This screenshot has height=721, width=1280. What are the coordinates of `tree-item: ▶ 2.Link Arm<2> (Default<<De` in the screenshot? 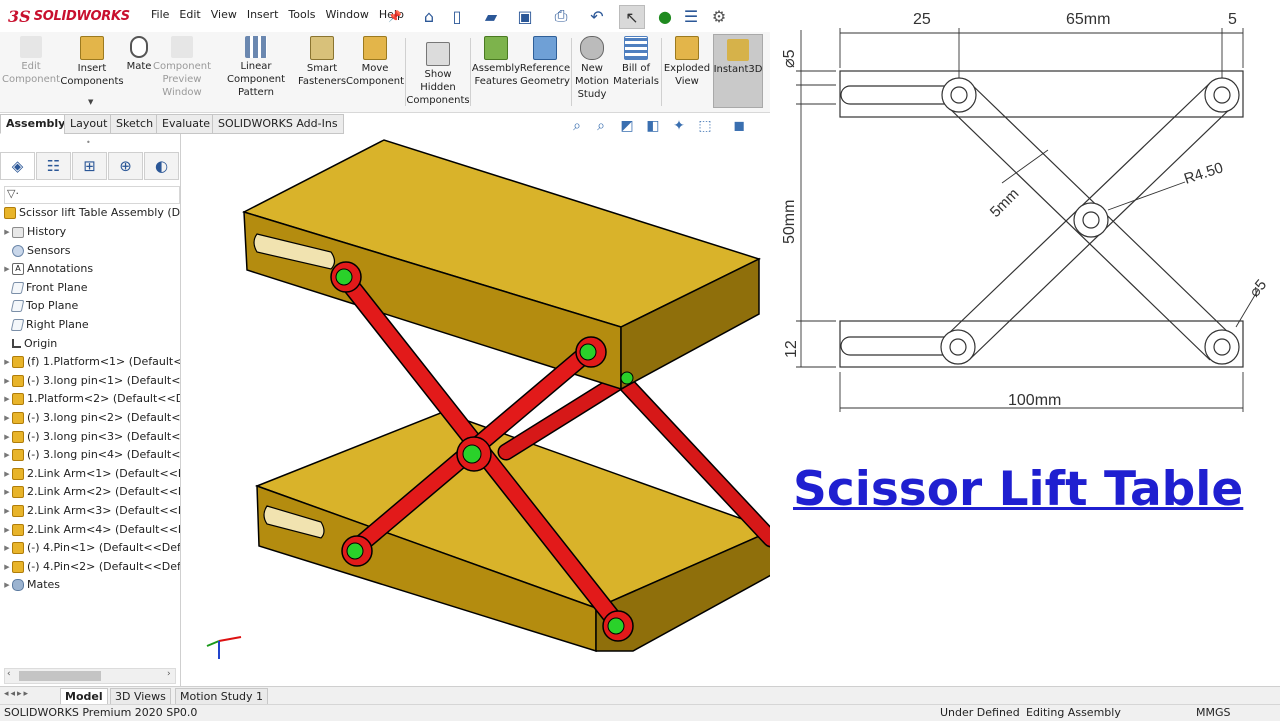 It's located at (90, 492).